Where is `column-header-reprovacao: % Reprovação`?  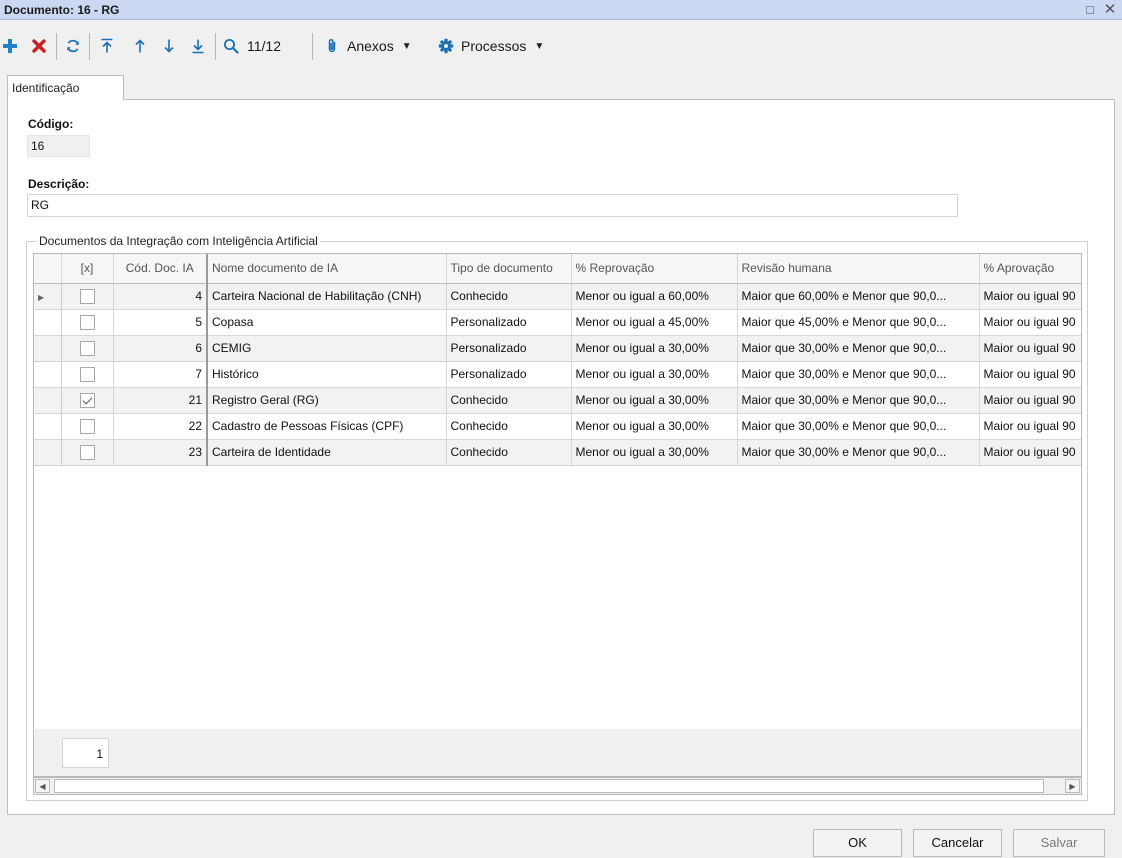
column-header-reprovacao: % Reprovação is located at coordinates (654, 269).